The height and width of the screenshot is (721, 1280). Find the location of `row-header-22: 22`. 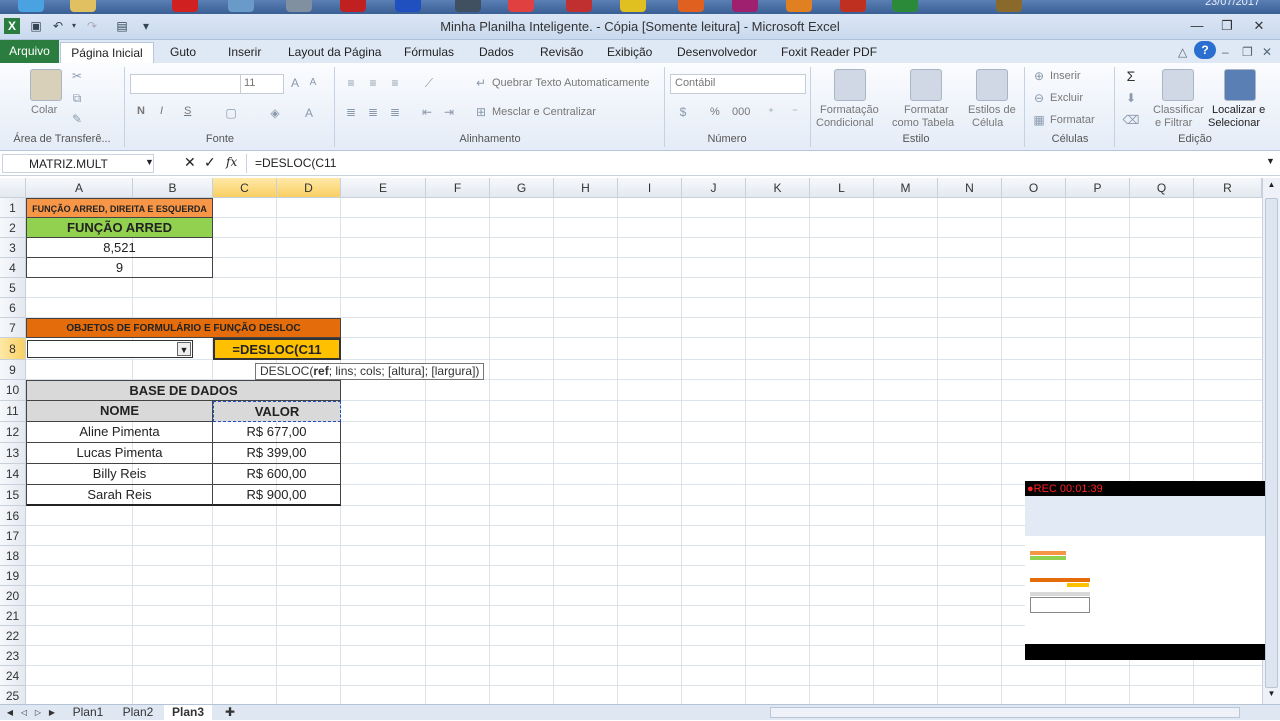

row-header-22: 22 is located at coordinates (13, 636).